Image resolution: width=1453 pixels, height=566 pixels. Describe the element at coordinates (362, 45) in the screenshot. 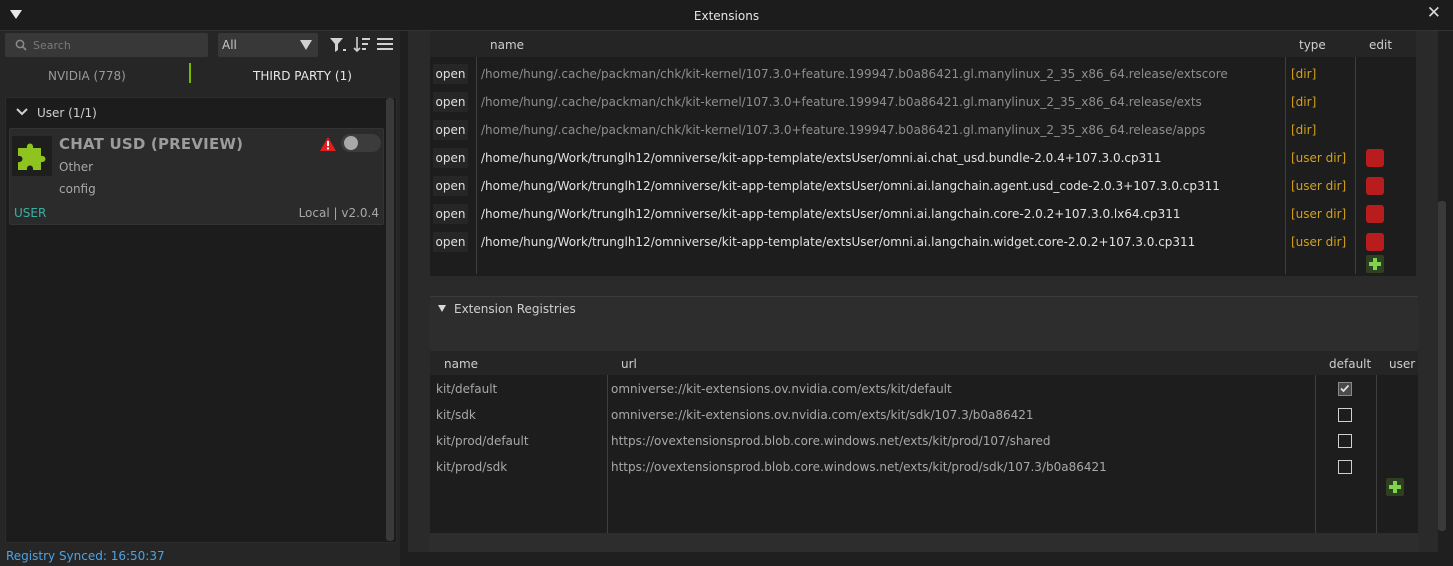

I see `sort-icon` at that location.